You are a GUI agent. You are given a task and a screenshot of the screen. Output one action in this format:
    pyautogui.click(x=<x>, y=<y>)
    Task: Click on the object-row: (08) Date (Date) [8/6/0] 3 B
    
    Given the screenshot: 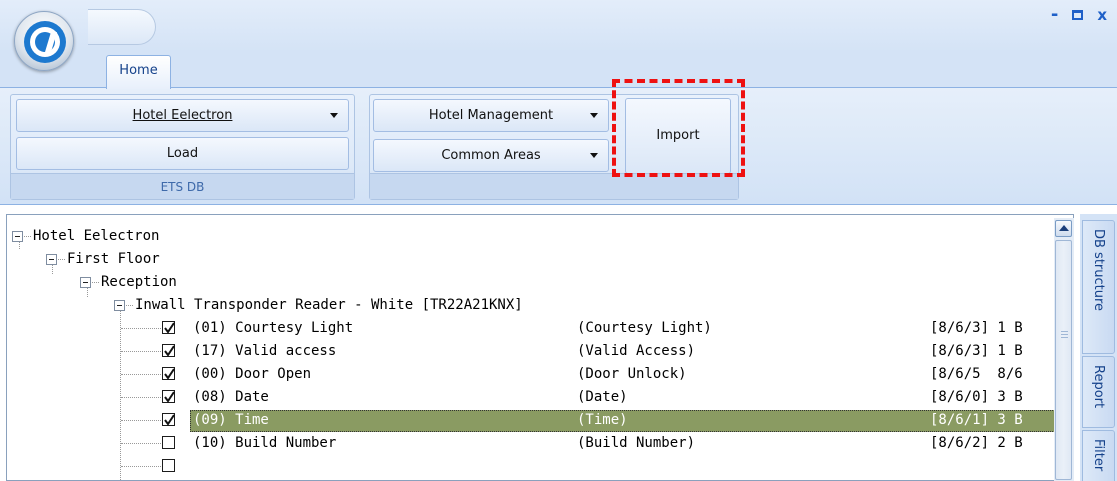 What is the action you would take?
    pyautogui.click(x=532, y=397)
    